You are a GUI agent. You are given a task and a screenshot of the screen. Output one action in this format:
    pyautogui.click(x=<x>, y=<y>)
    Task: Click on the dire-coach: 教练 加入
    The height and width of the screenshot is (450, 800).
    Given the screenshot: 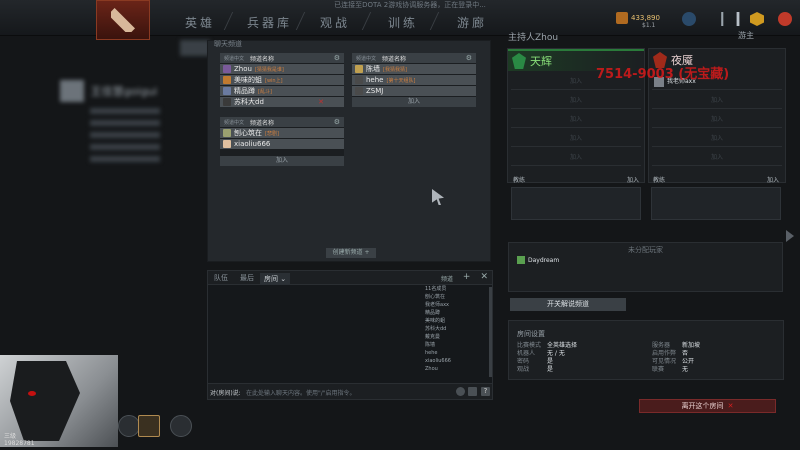 What is the action you would take?
    pyautogui.click(x=716, y=197)
    